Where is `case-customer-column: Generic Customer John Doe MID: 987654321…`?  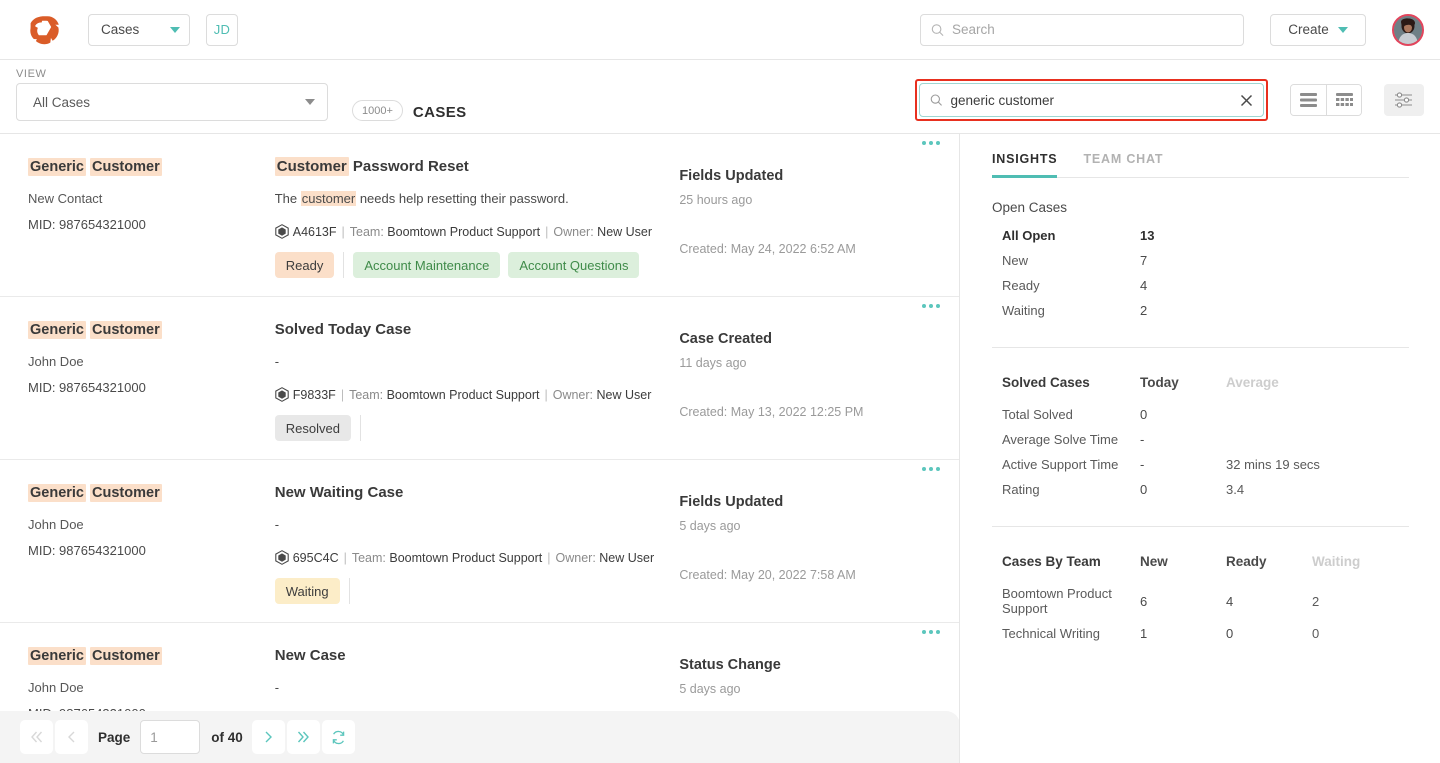
case-customer-column: Generic Customer John Doe MID: 987654321… is located at coordinates (137, 540).